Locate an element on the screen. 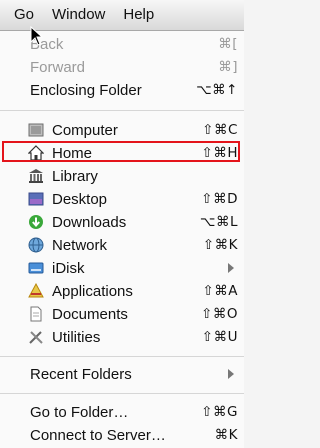 This screenshot has height=448, width=320. menu-item-label: Library is located at coordinates (75, 176).